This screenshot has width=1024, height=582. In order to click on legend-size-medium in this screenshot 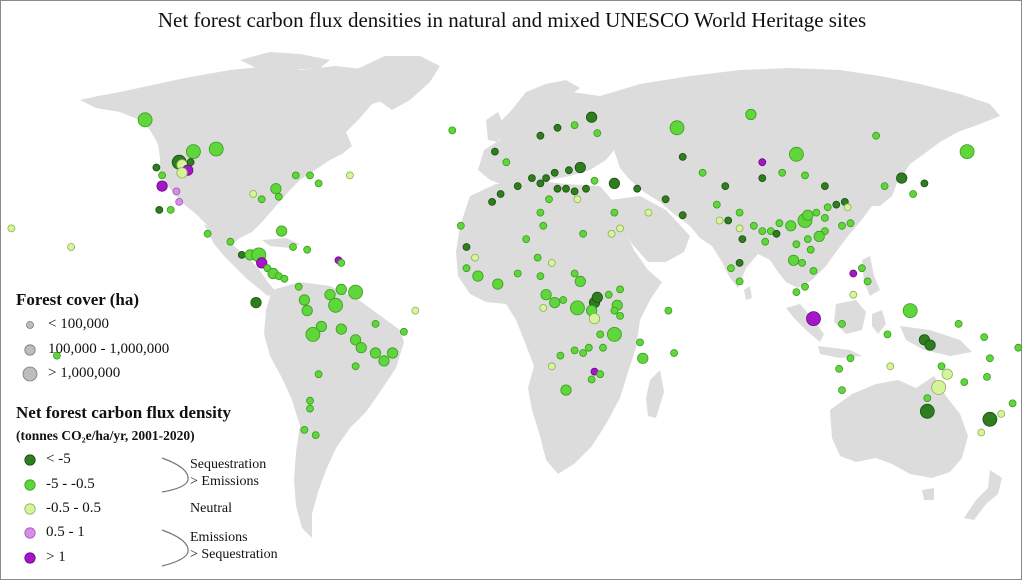, I will do `click(30, 350)`.